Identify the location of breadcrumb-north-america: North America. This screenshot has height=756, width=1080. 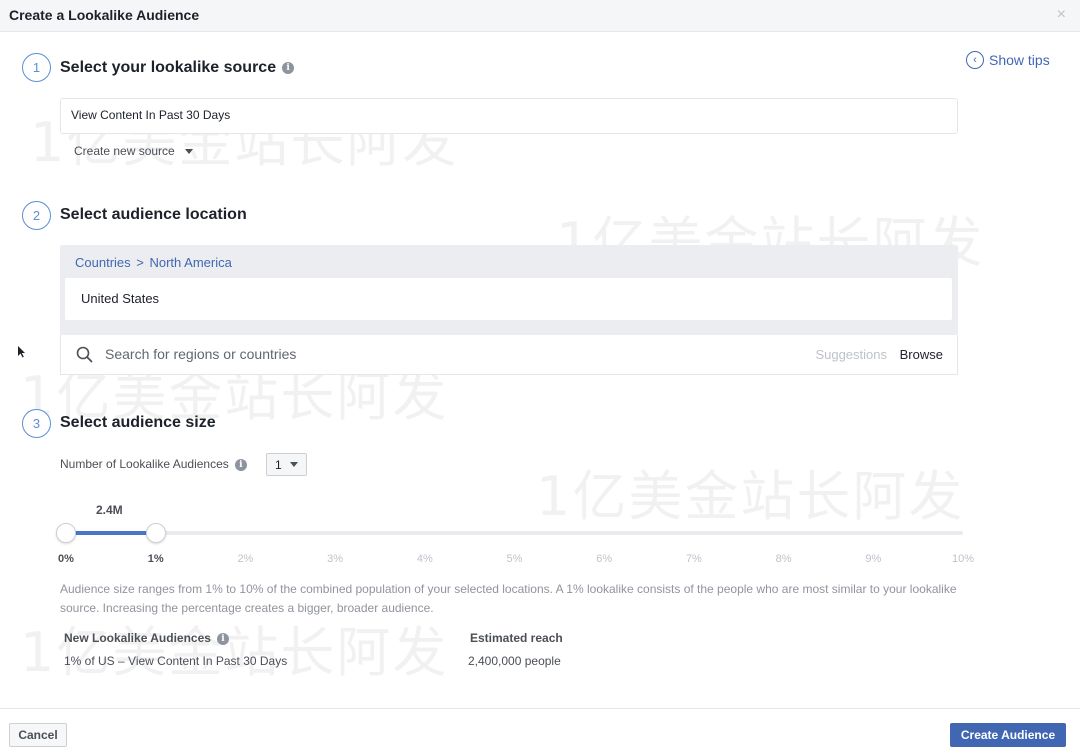
(190, 262).